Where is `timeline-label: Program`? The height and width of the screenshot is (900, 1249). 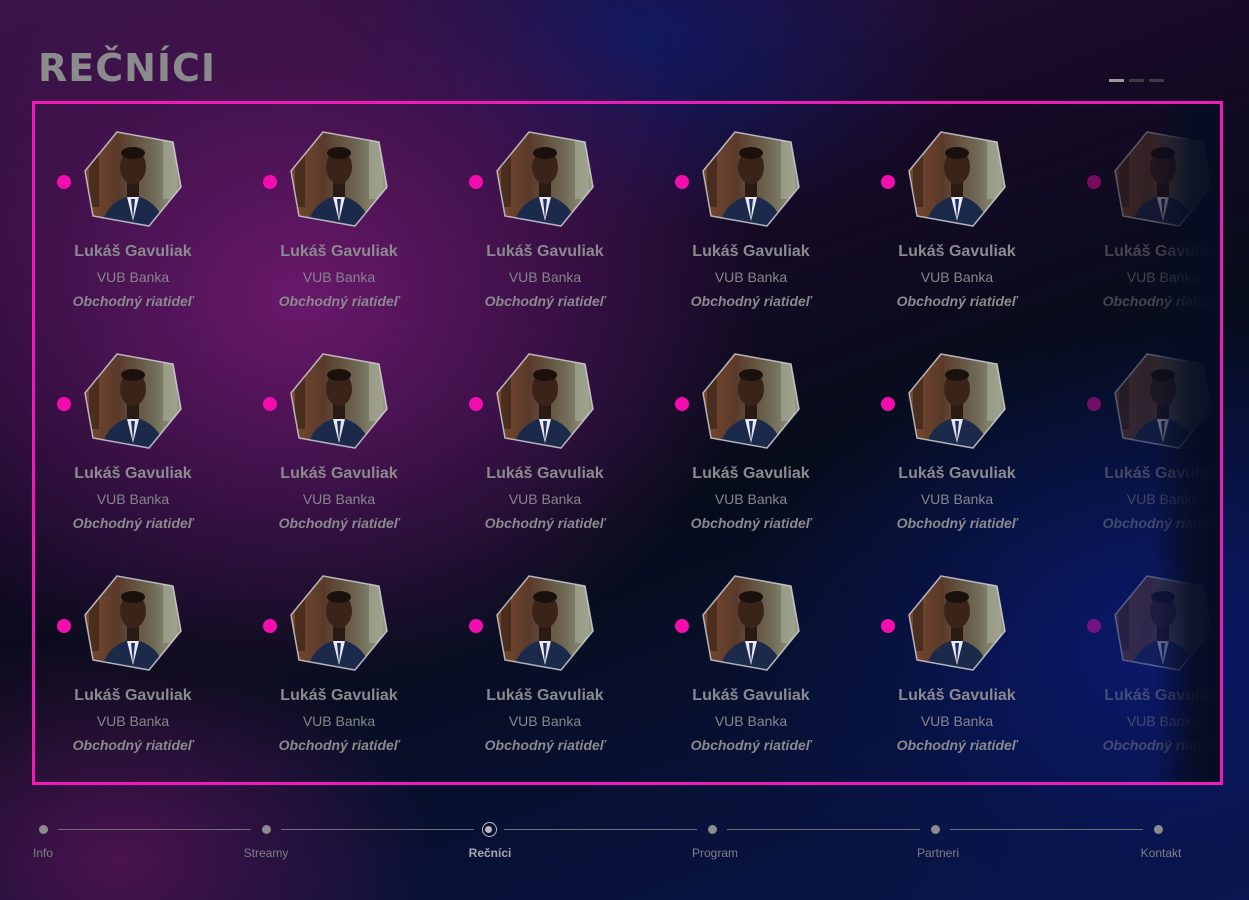
timeline-label: Program is located at coordinates (715, 853).